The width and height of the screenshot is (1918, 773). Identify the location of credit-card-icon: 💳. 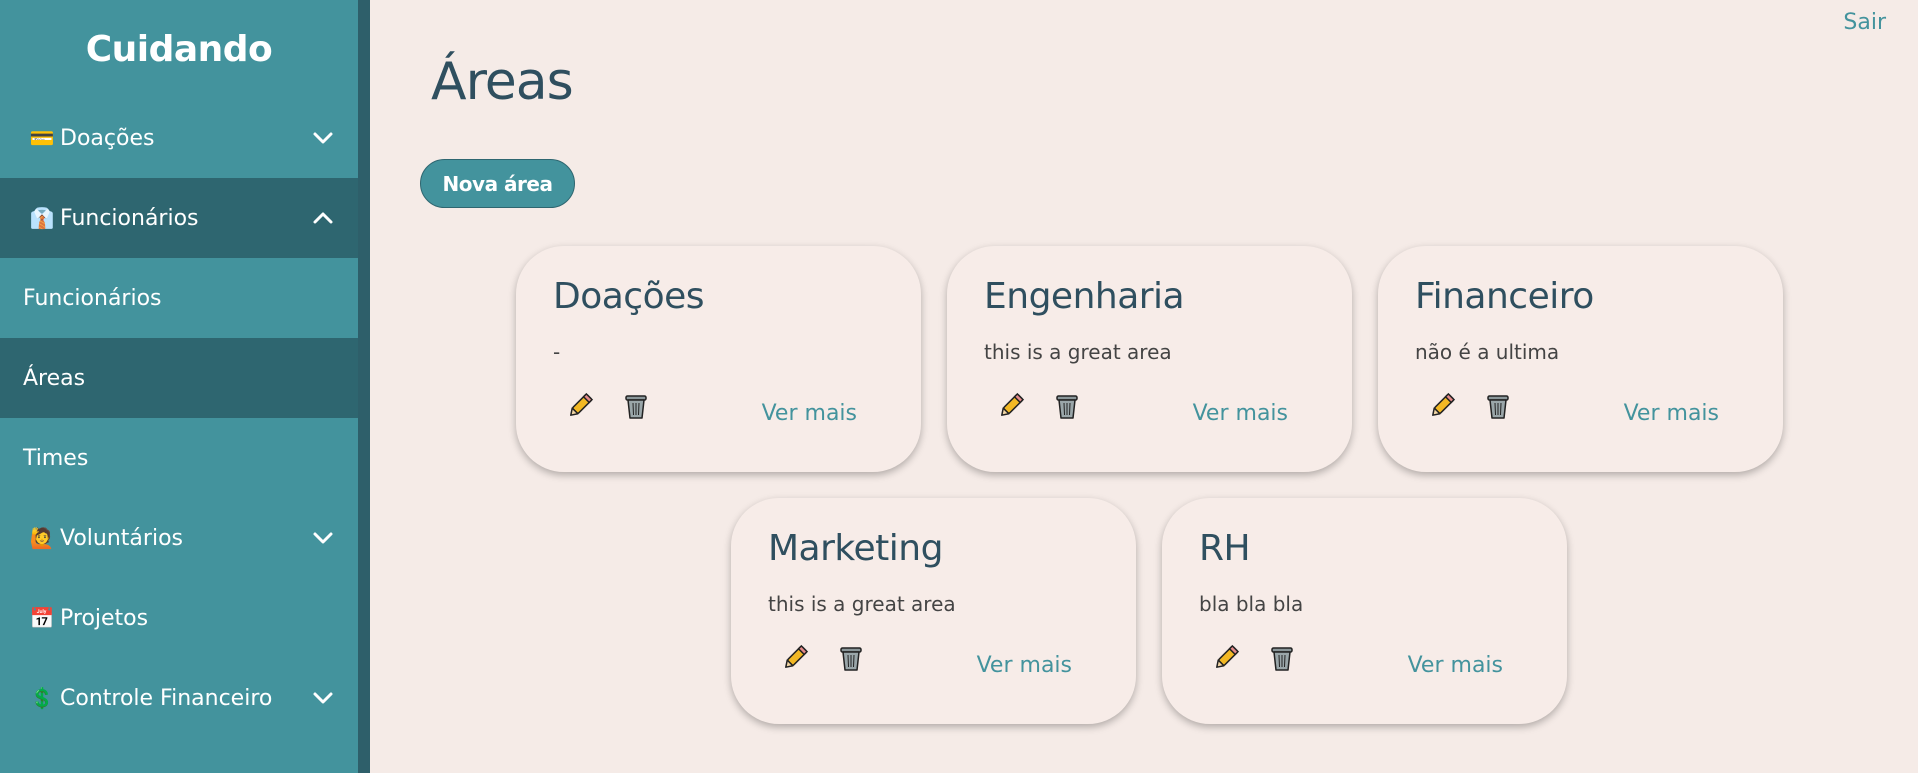
(42, 138).